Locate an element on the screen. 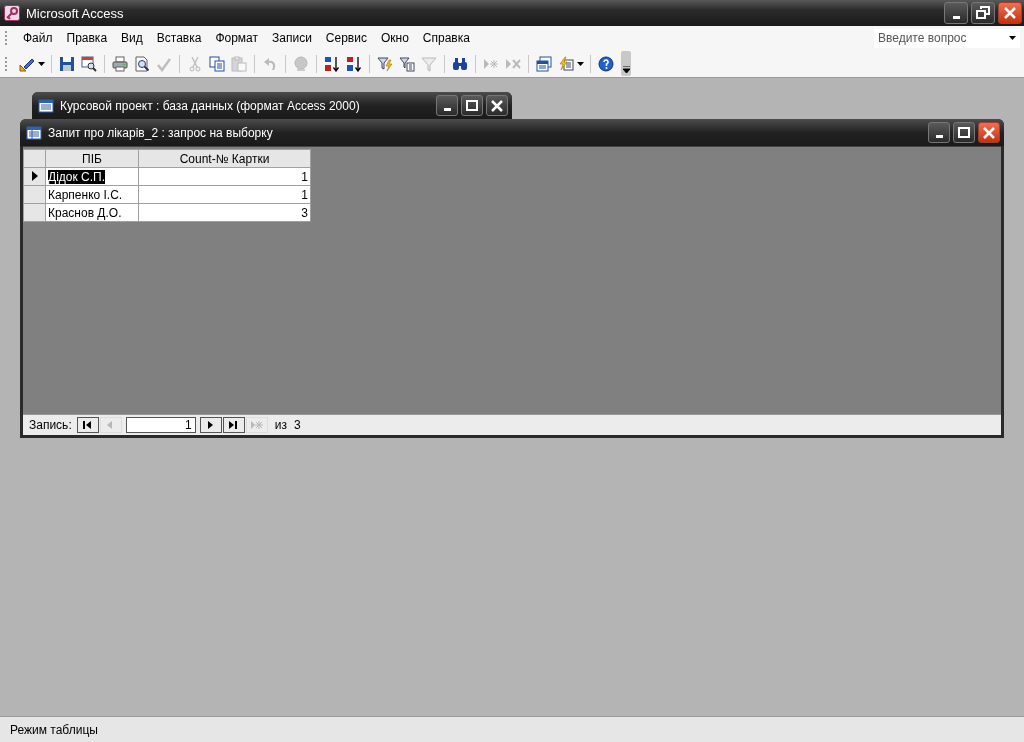 Image resolution: width=1024 pixels, height=742 pixels. help-search-field: Введите вопрос is located at coordinates (947, 38).